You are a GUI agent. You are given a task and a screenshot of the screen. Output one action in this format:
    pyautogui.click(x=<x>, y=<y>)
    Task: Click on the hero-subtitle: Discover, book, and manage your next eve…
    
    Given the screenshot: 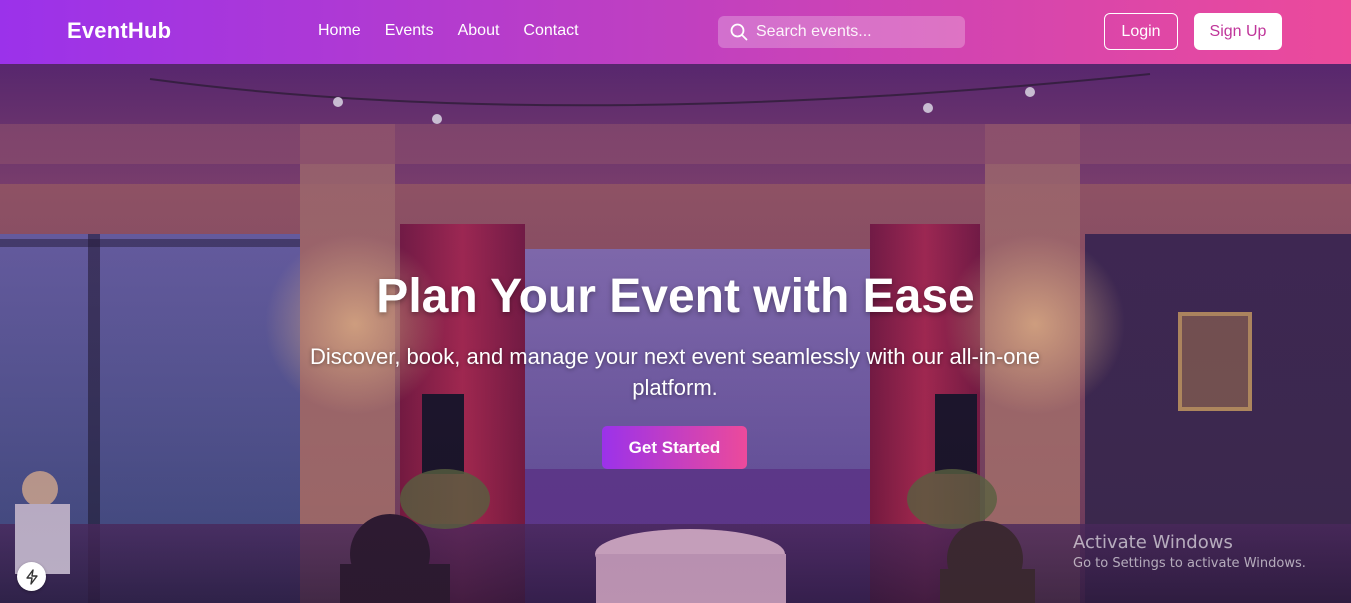 What is the action you would take?
    pyautogui.click(x=675, y=372)
    